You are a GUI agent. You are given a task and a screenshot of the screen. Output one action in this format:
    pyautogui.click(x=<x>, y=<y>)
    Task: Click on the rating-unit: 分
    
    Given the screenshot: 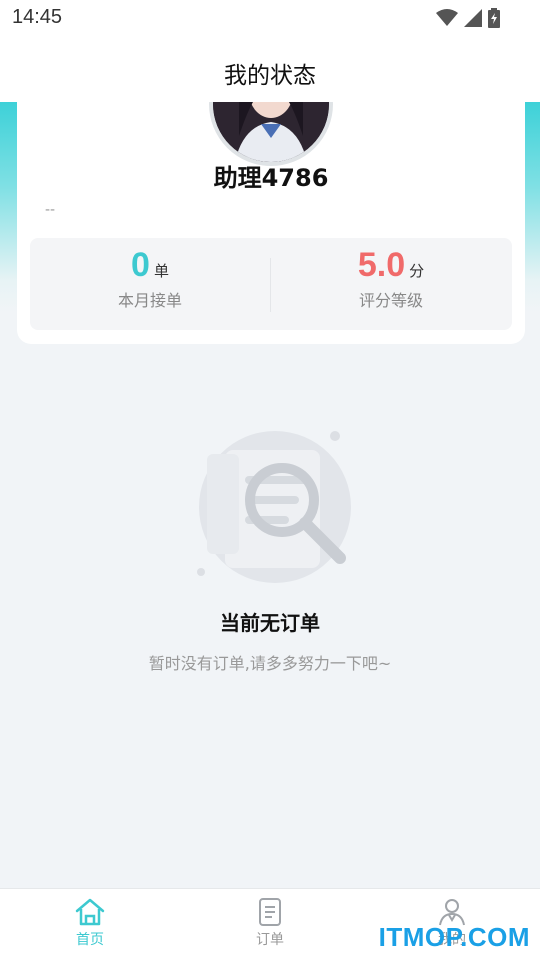 What is the action you would take?
    pyautogui.click(x=417, y=271)
    